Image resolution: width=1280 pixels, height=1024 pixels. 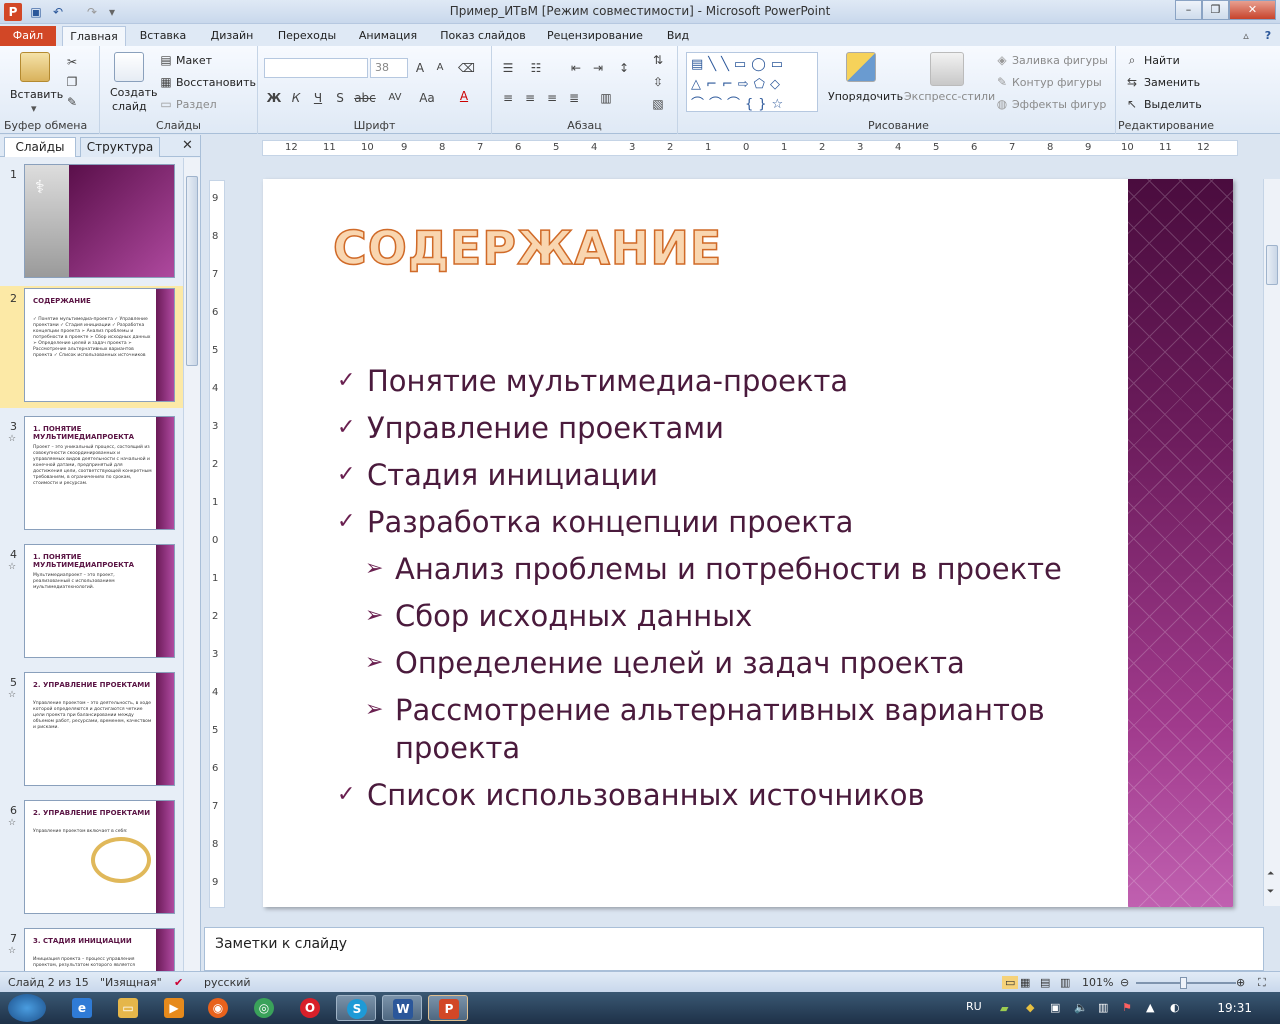 I want to click on skype-taskbar-button: S, so click(x=356, y=1008).